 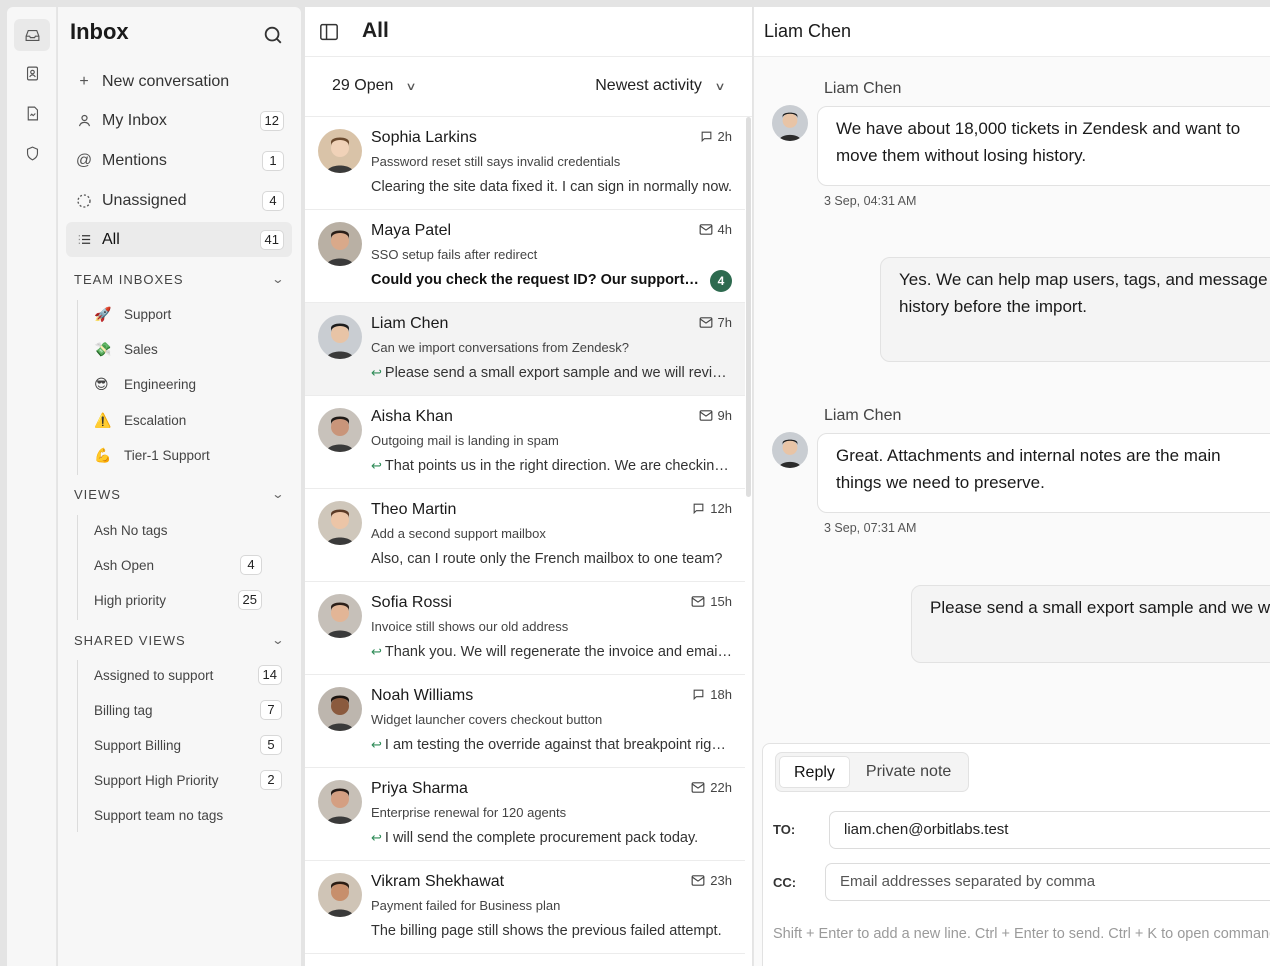 What do you see at coordinates (32, 113) in the screenshot?
I see `reports-icon` at bounding box center [32, 113].